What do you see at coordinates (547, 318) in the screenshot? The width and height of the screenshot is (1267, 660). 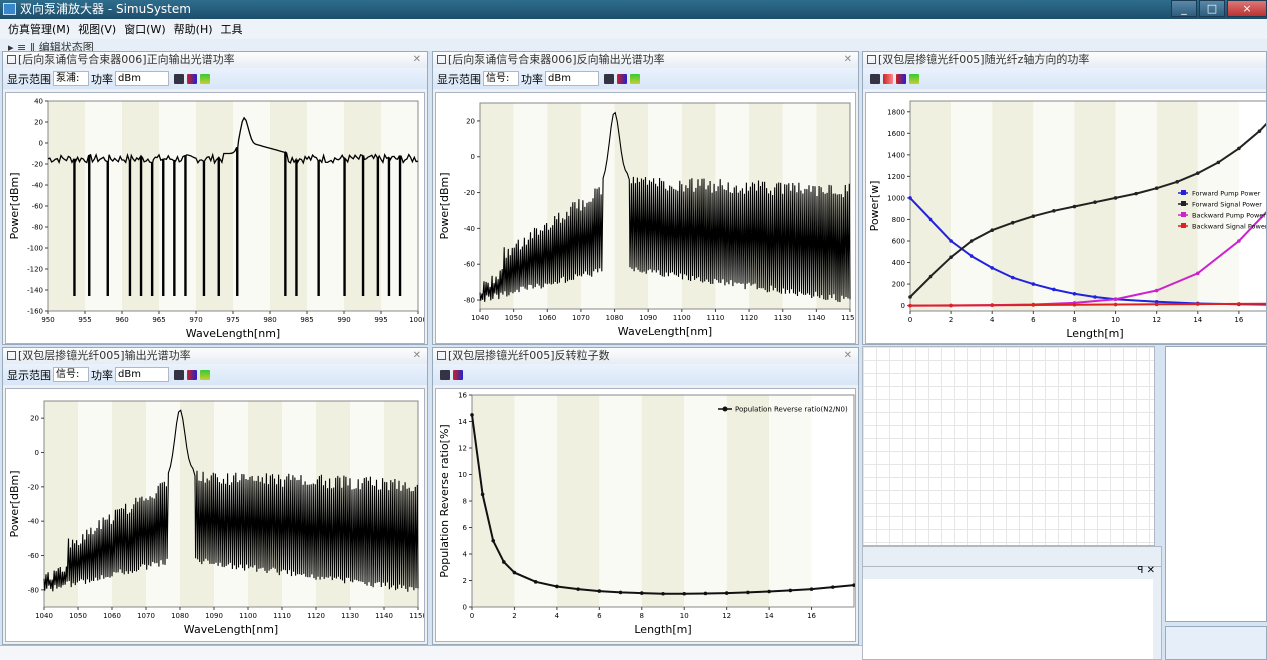 I see `x-tick-label: 1060` at bounding box center [547, 318].